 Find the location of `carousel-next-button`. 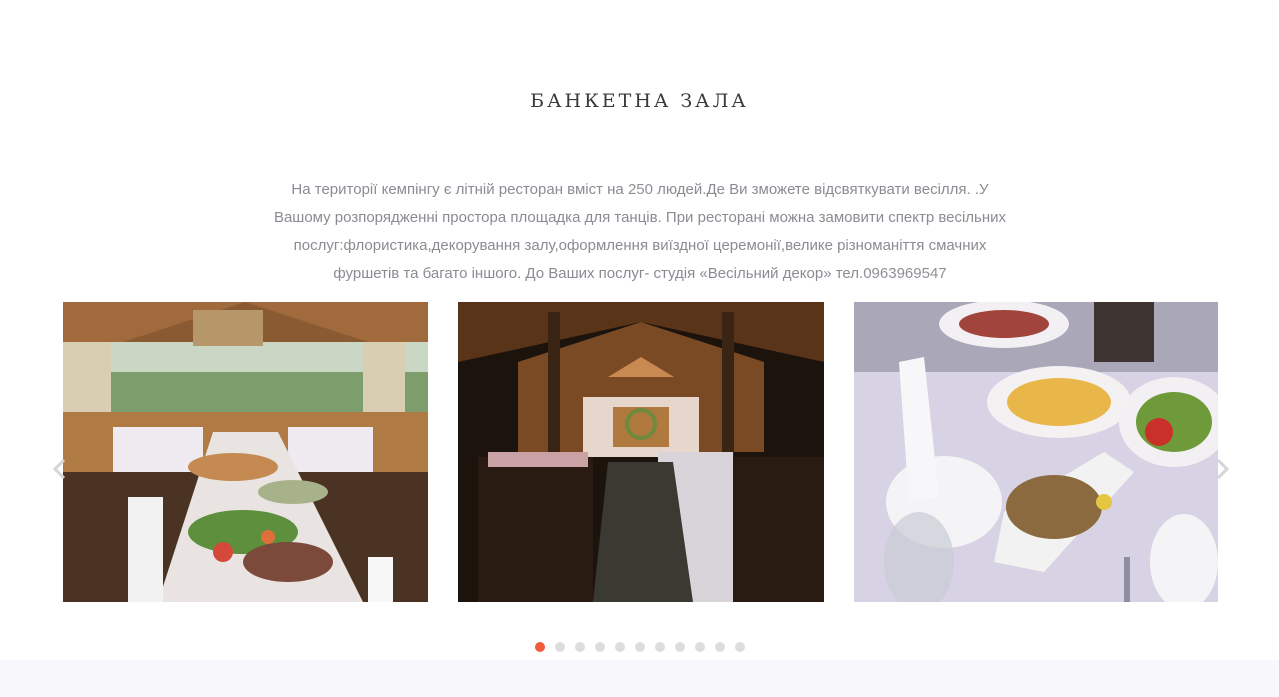

carousel-next-button is located at coordinates (1222, 469).